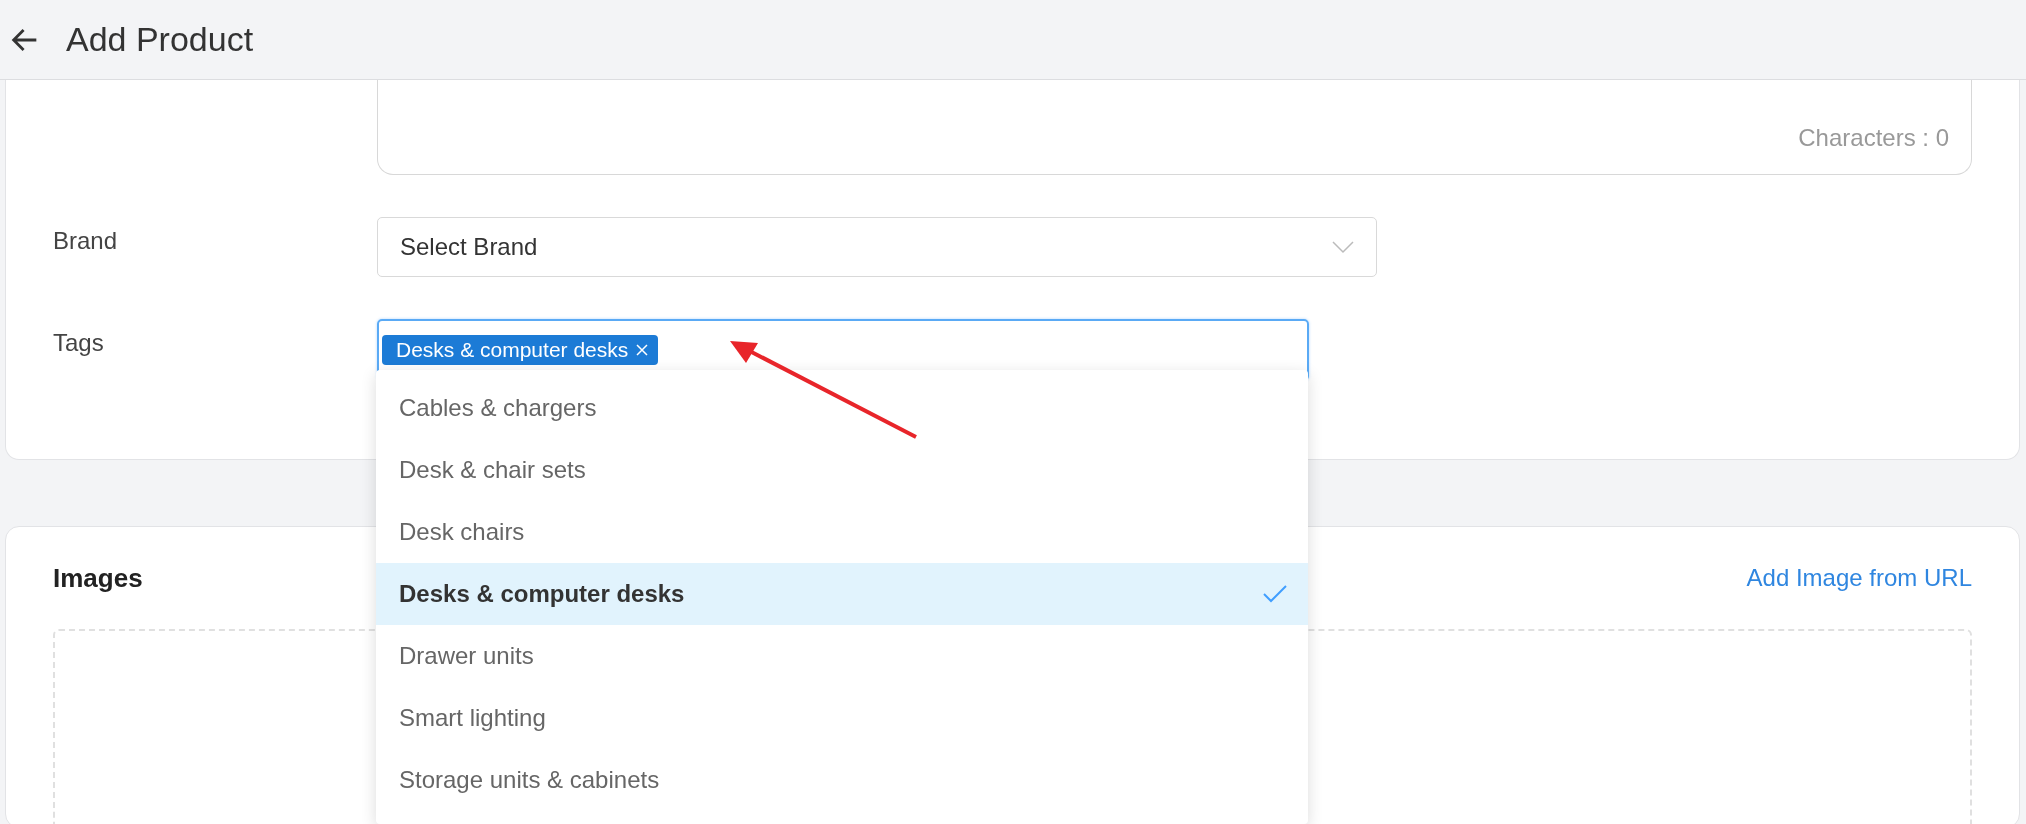 The image size is (2026, 824). I want to click on field-label: Brand, so click(86, 240).